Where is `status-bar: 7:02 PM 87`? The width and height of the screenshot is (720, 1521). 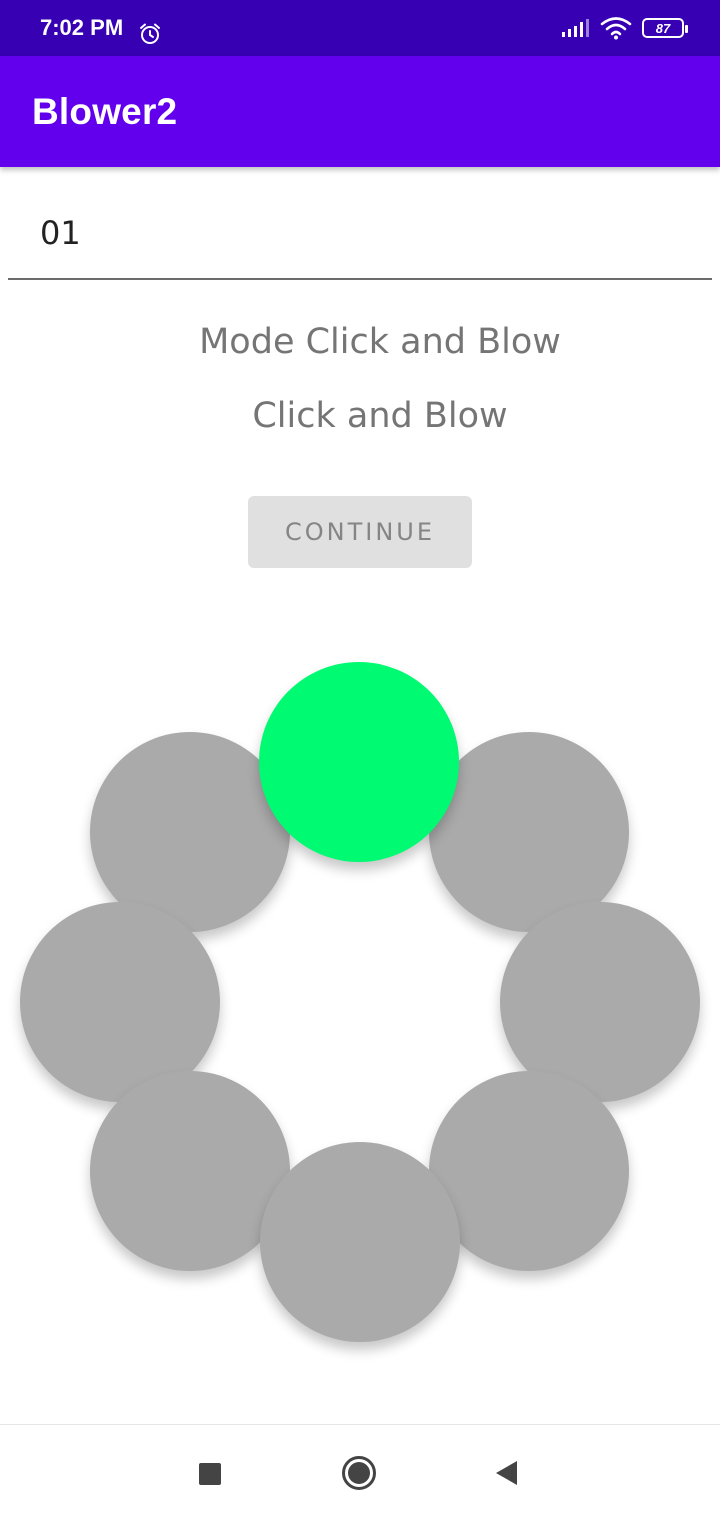 status-bar: 7:02 PM 87 is located at coordinates (360, 28).